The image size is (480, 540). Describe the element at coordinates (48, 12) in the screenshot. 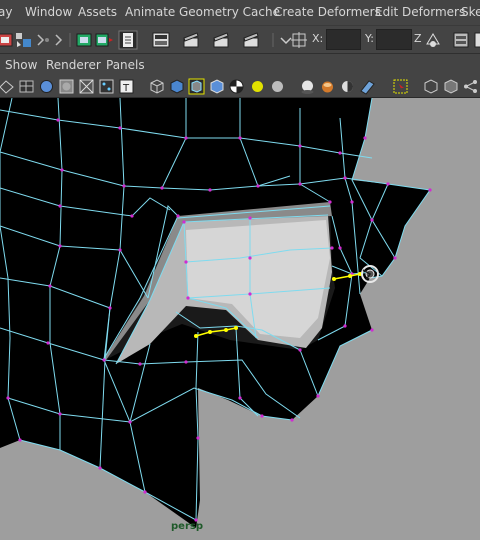

I see `menu-window: Window` at that location.